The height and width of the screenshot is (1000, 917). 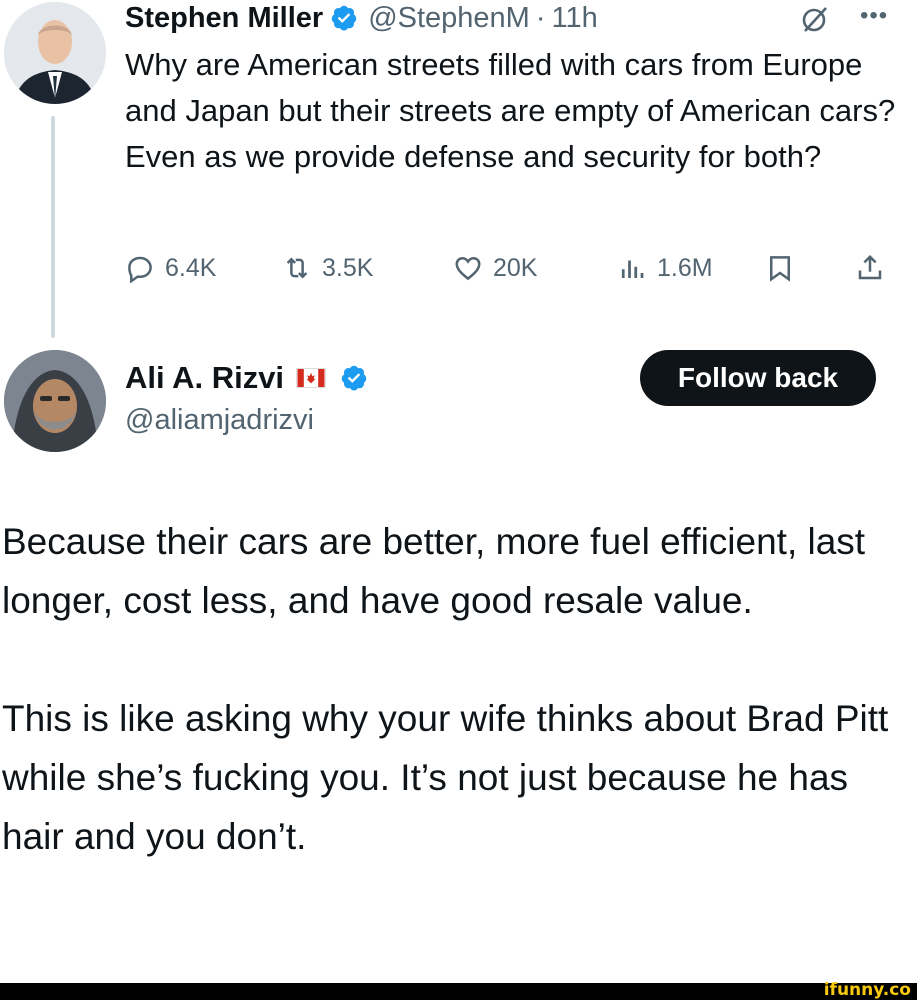 What do you see at coordinates (219, 420) in the screenshot?
I see `reply-author-handle: @aliamjadrizvi` at bounding box center [219, 420].